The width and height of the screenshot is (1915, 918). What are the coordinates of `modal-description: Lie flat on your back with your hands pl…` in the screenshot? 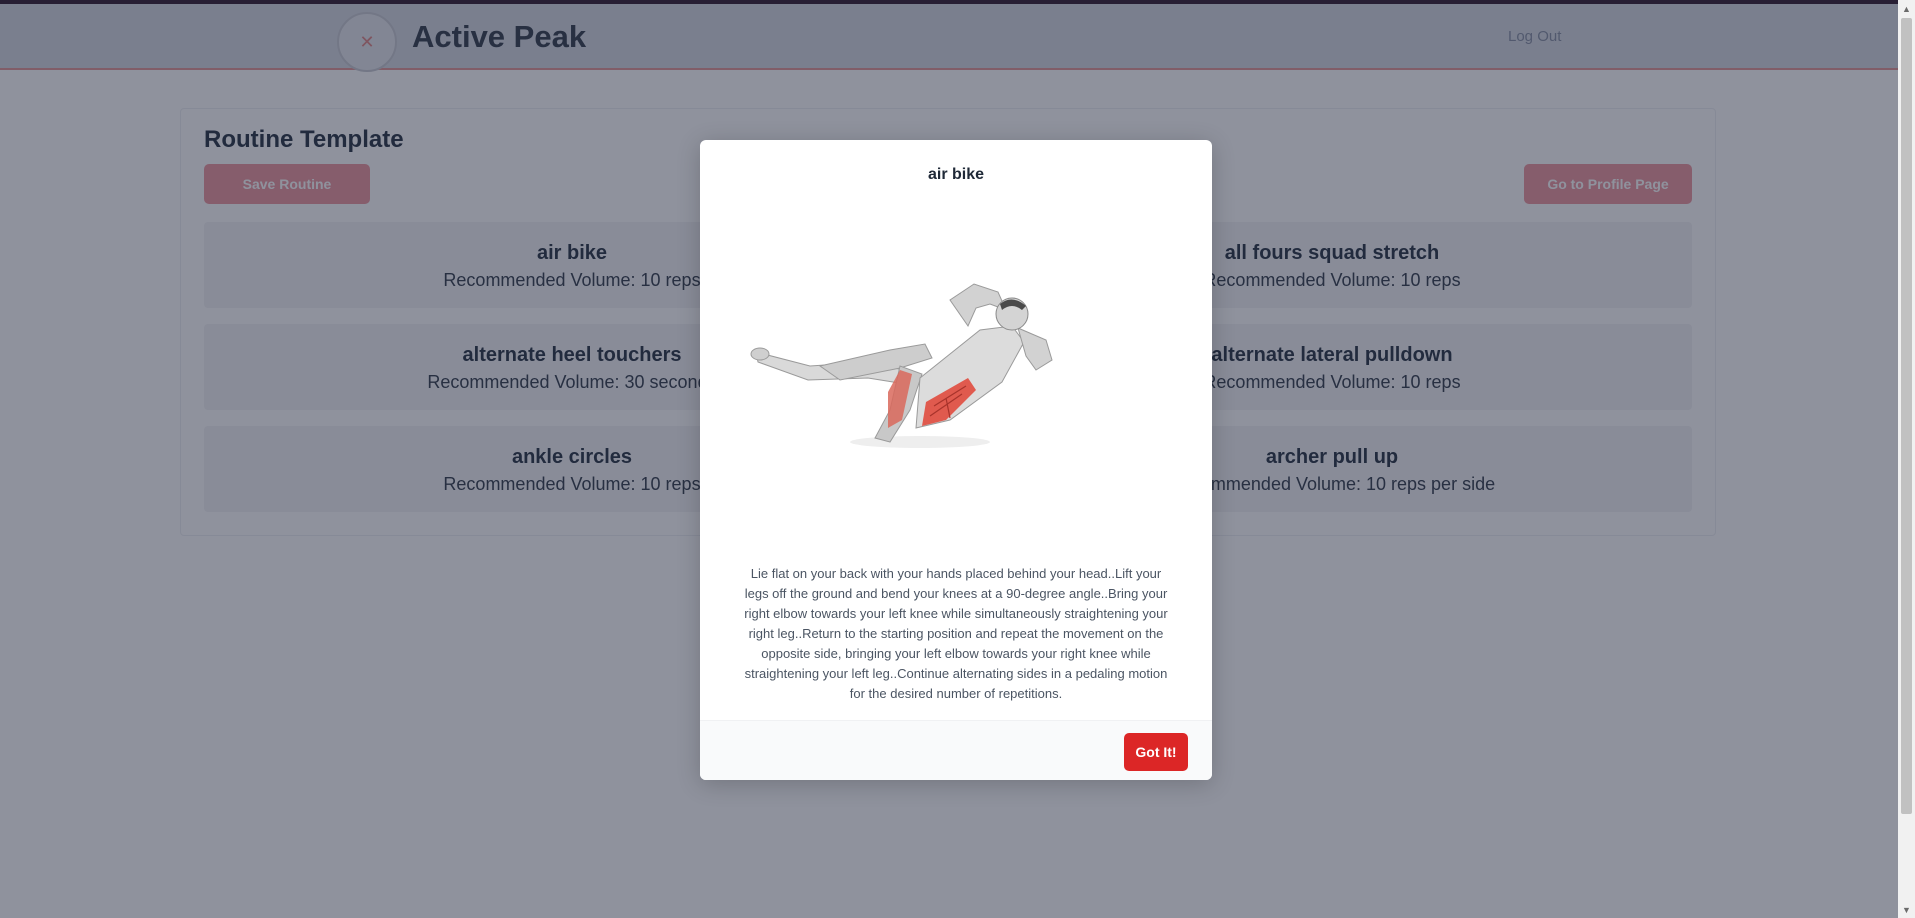 It's located at (956, 633).